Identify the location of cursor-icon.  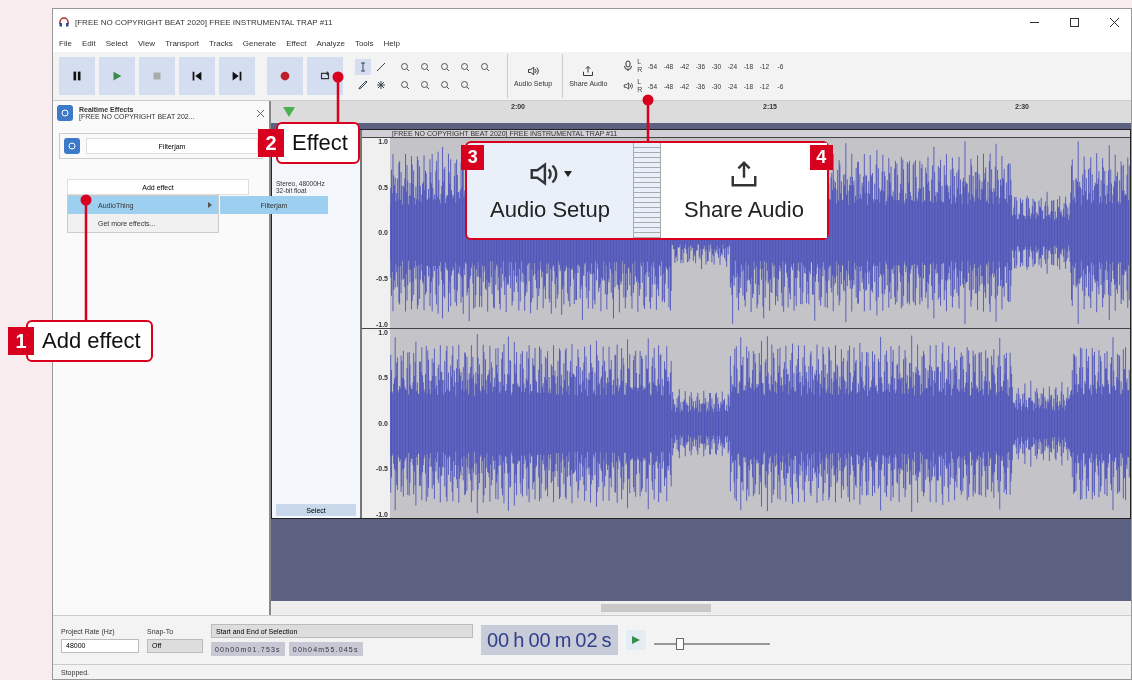
(363, 67).